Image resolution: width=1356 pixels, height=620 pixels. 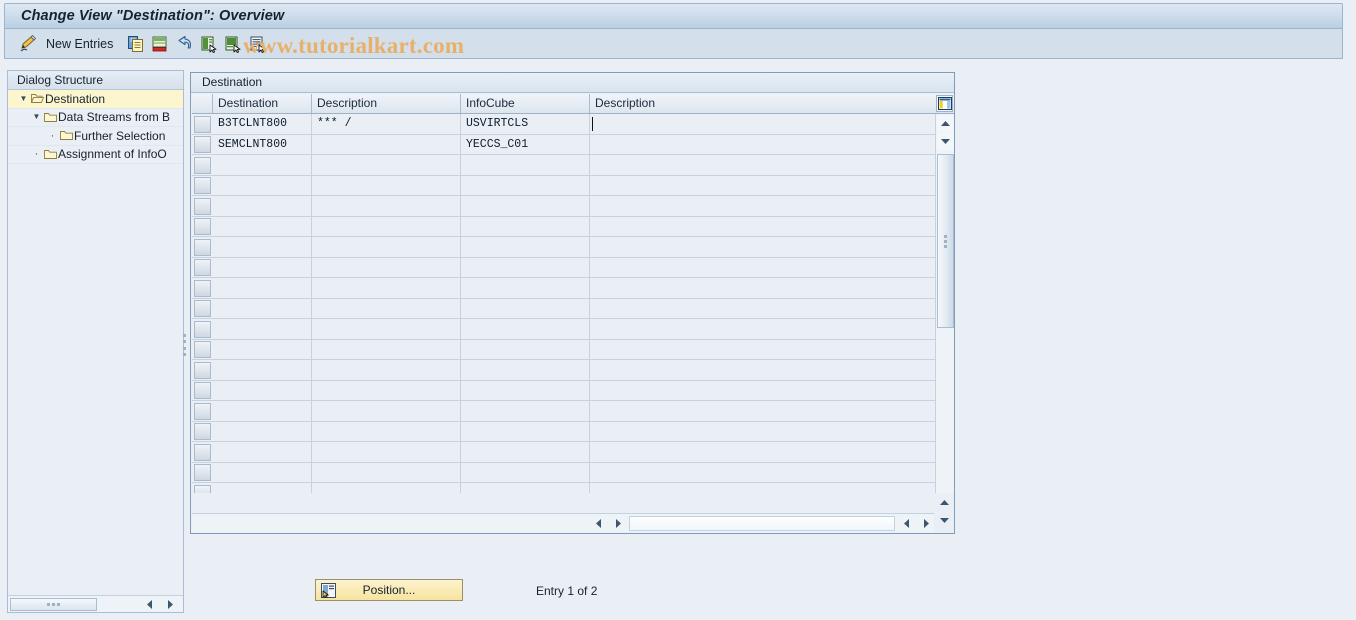 I want to click on scroll-up-arrow, so click(x=945, y=123).